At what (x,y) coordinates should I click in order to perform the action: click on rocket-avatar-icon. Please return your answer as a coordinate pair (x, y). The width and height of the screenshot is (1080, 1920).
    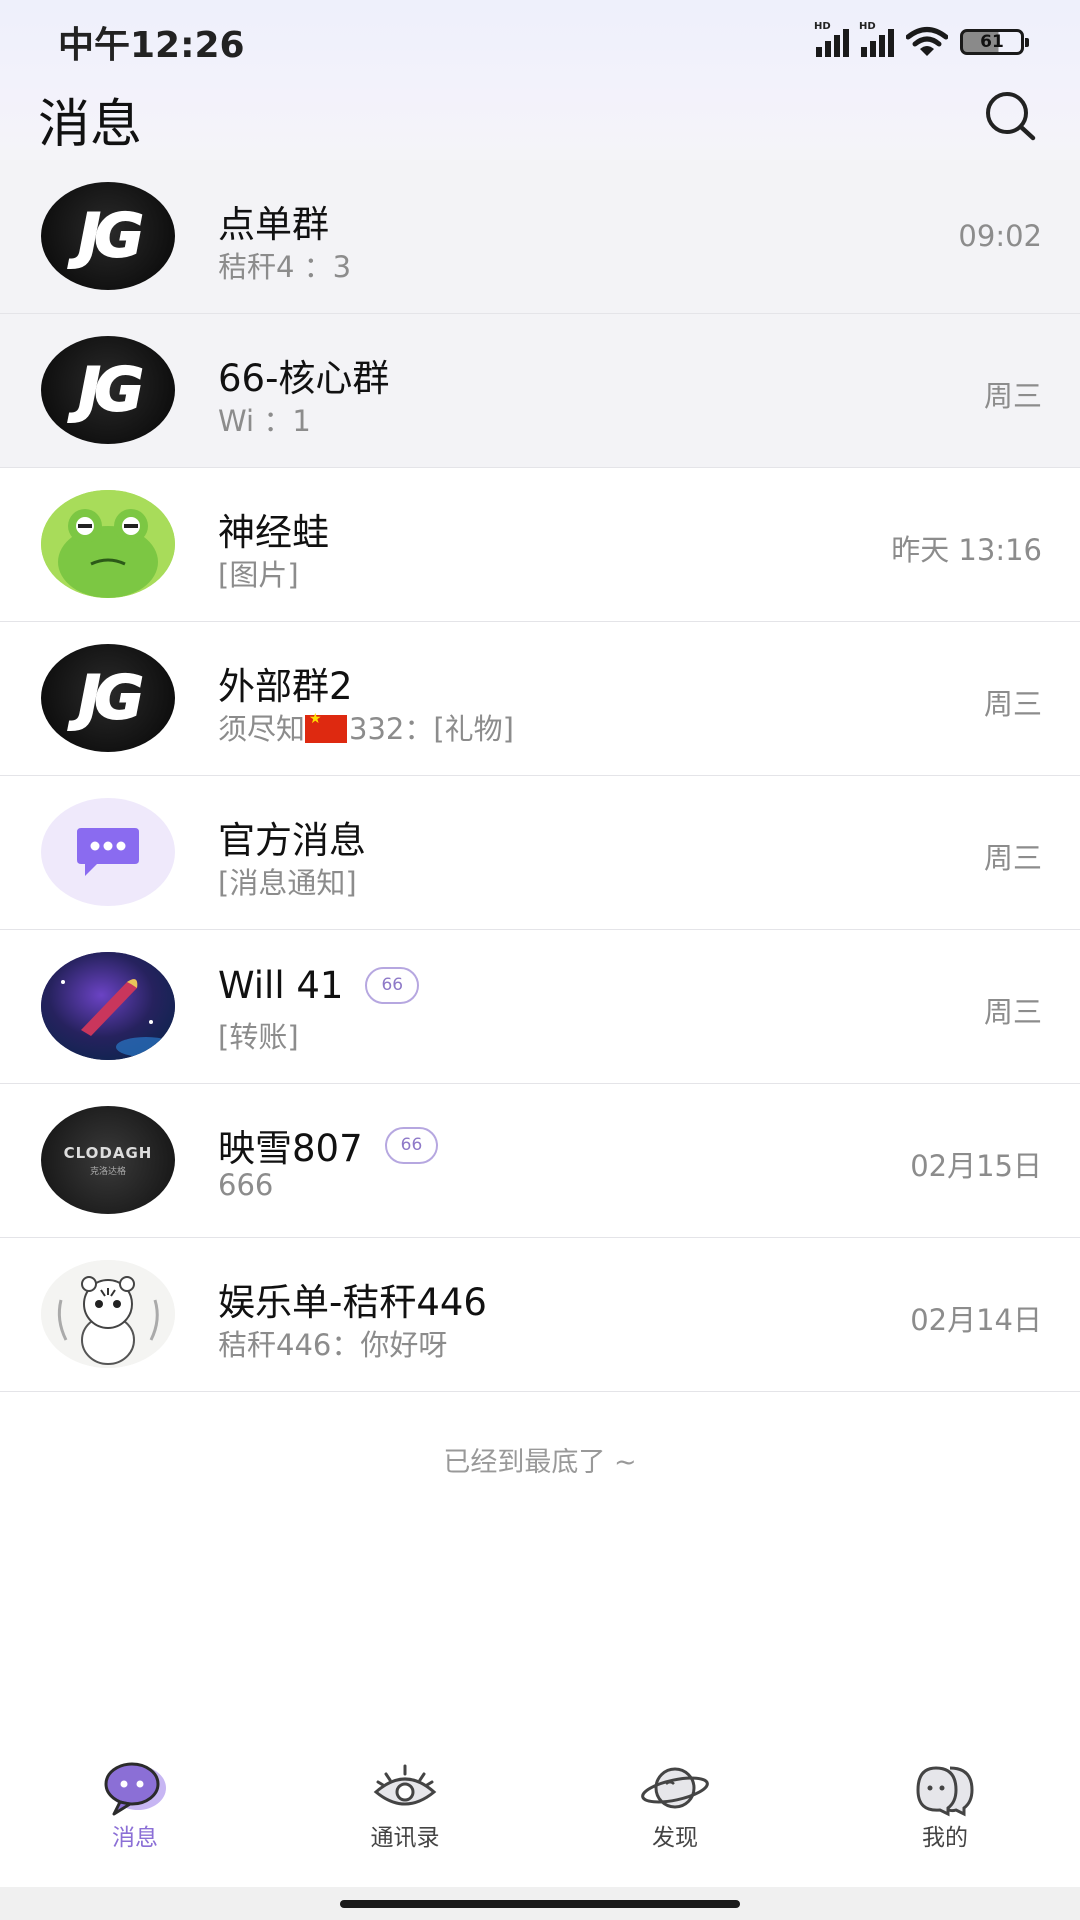
    Looking at the image, I should click on (108, 1006).